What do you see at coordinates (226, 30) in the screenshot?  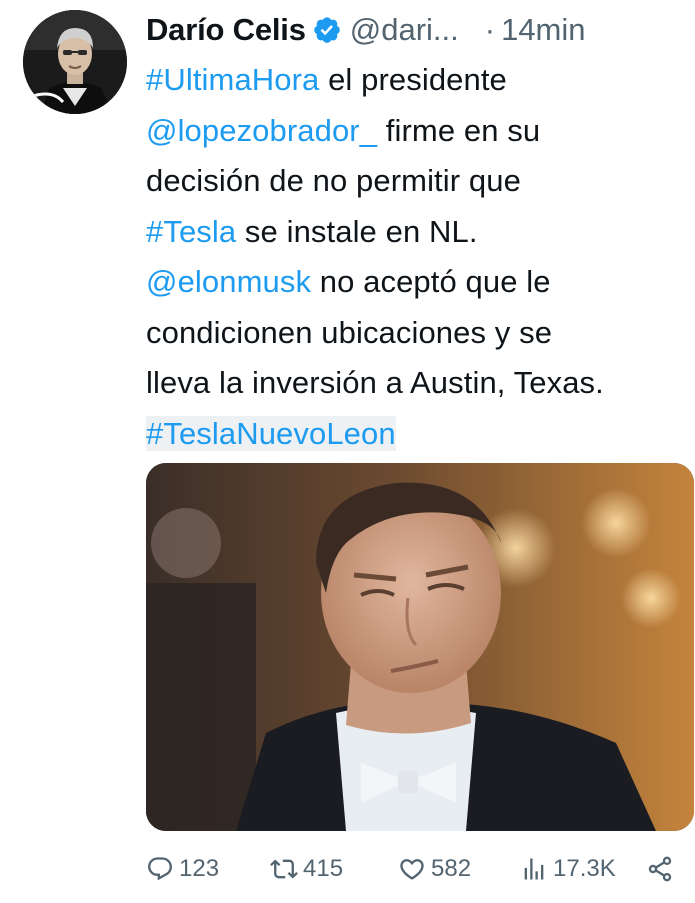 I see `author-display-name: Darío Celis` at bounding box center [226, 30].